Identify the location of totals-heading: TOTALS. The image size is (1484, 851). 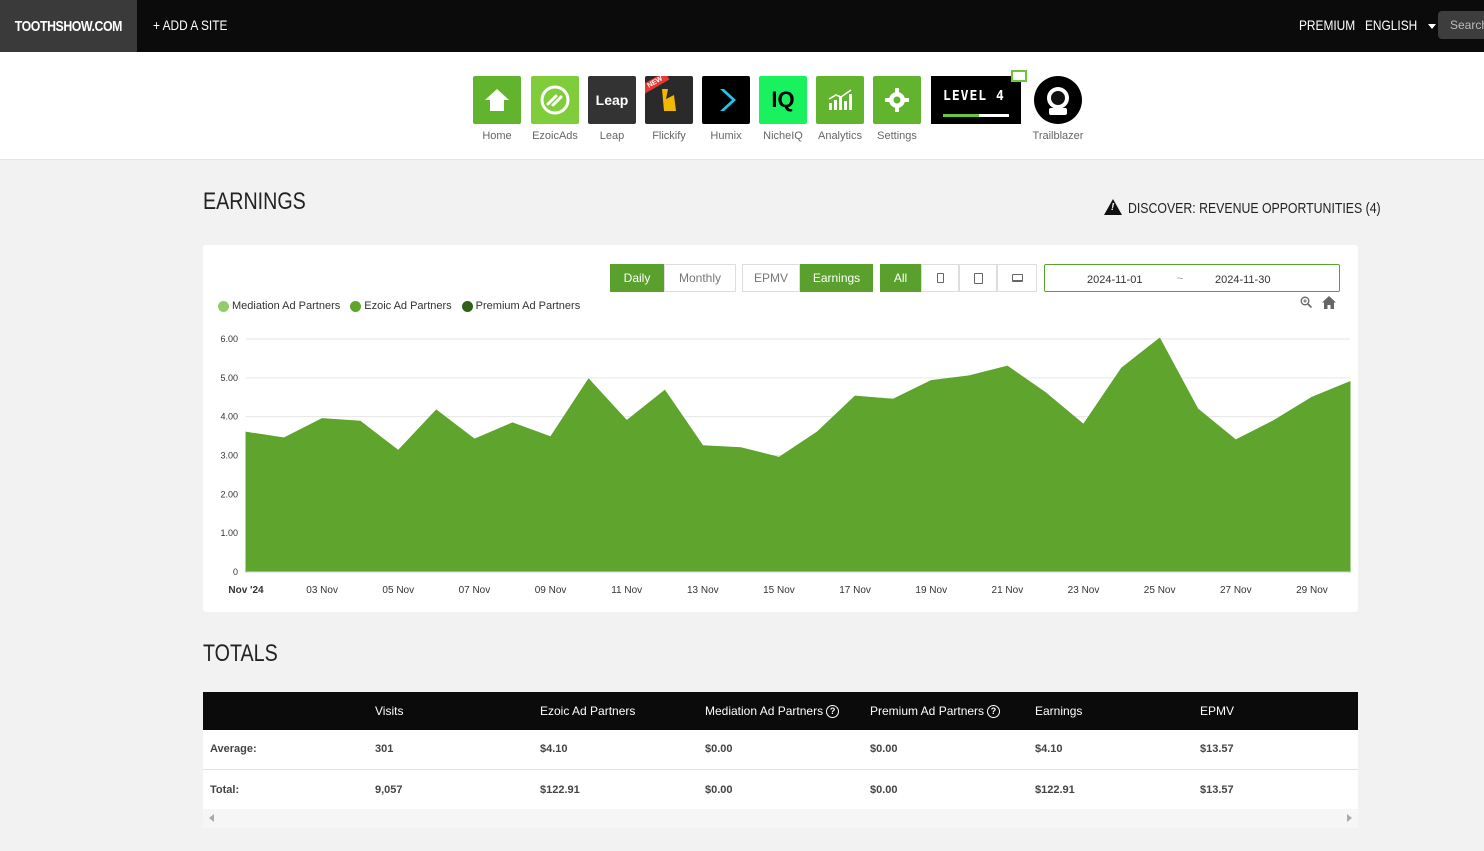
(248, 654).